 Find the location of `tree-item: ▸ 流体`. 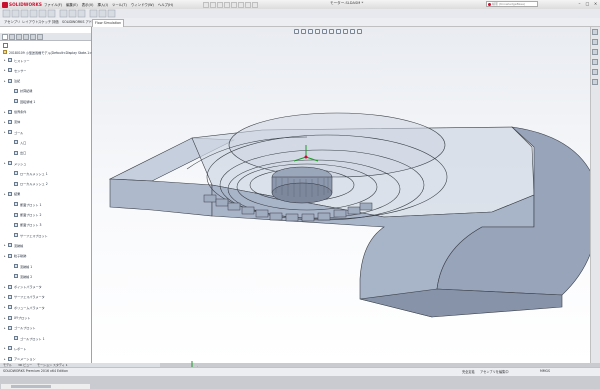

tree-item: ▸ 流体 is located at coordinates (12, 122).